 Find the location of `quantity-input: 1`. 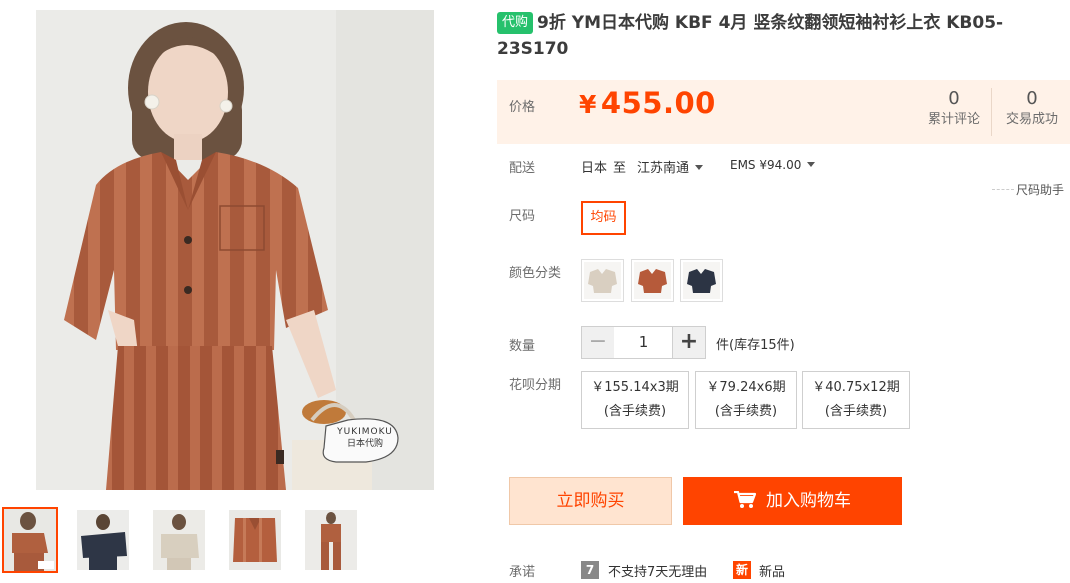

quantity-input: 1 is located at coordinates (643, 342).